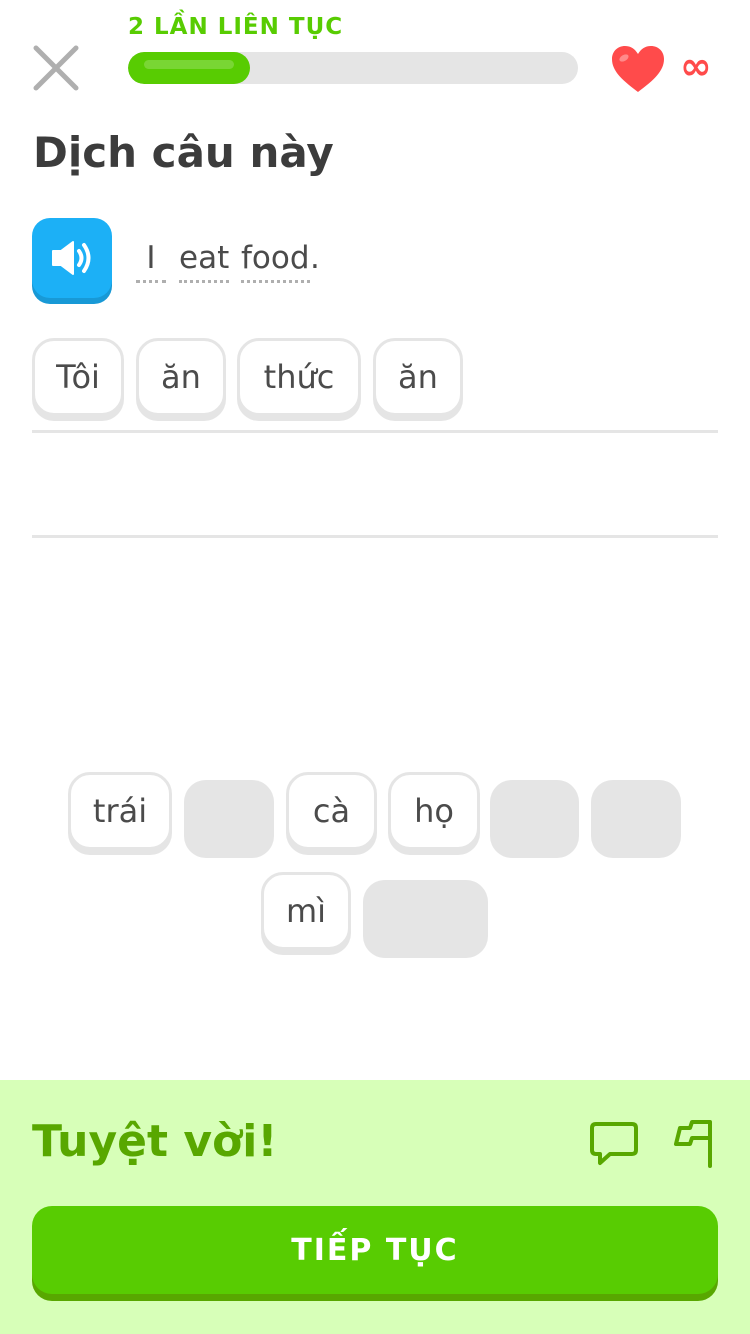 The width and height of the screenshot is (750, 1334). I want to click on close-button, so click(56, 68).